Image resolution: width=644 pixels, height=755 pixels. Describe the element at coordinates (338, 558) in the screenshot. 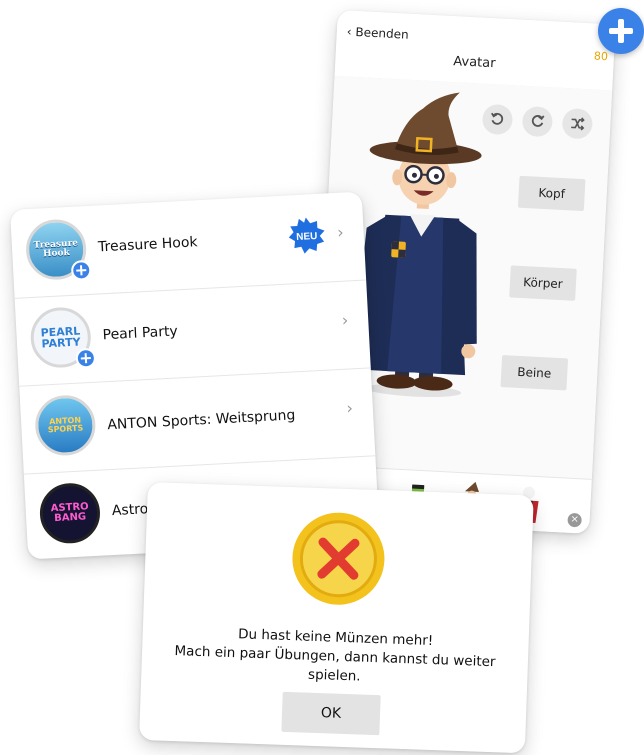

I see `coin-error-icon` at that location.